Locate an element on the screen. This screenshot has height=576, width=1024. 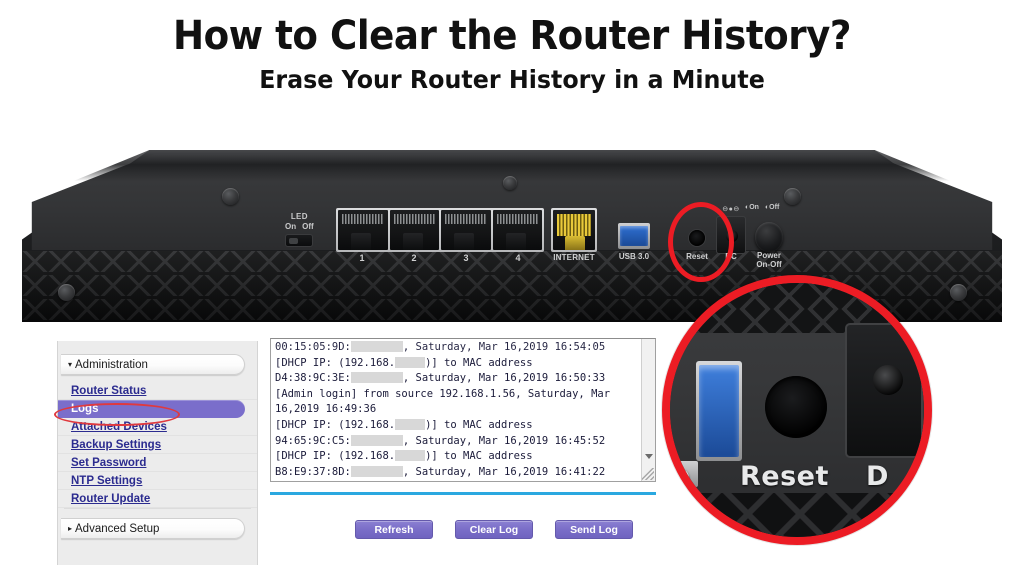
sidebar-section-advanced-setup: ▸ Advanced Setup is located at coordinates (153, 528).